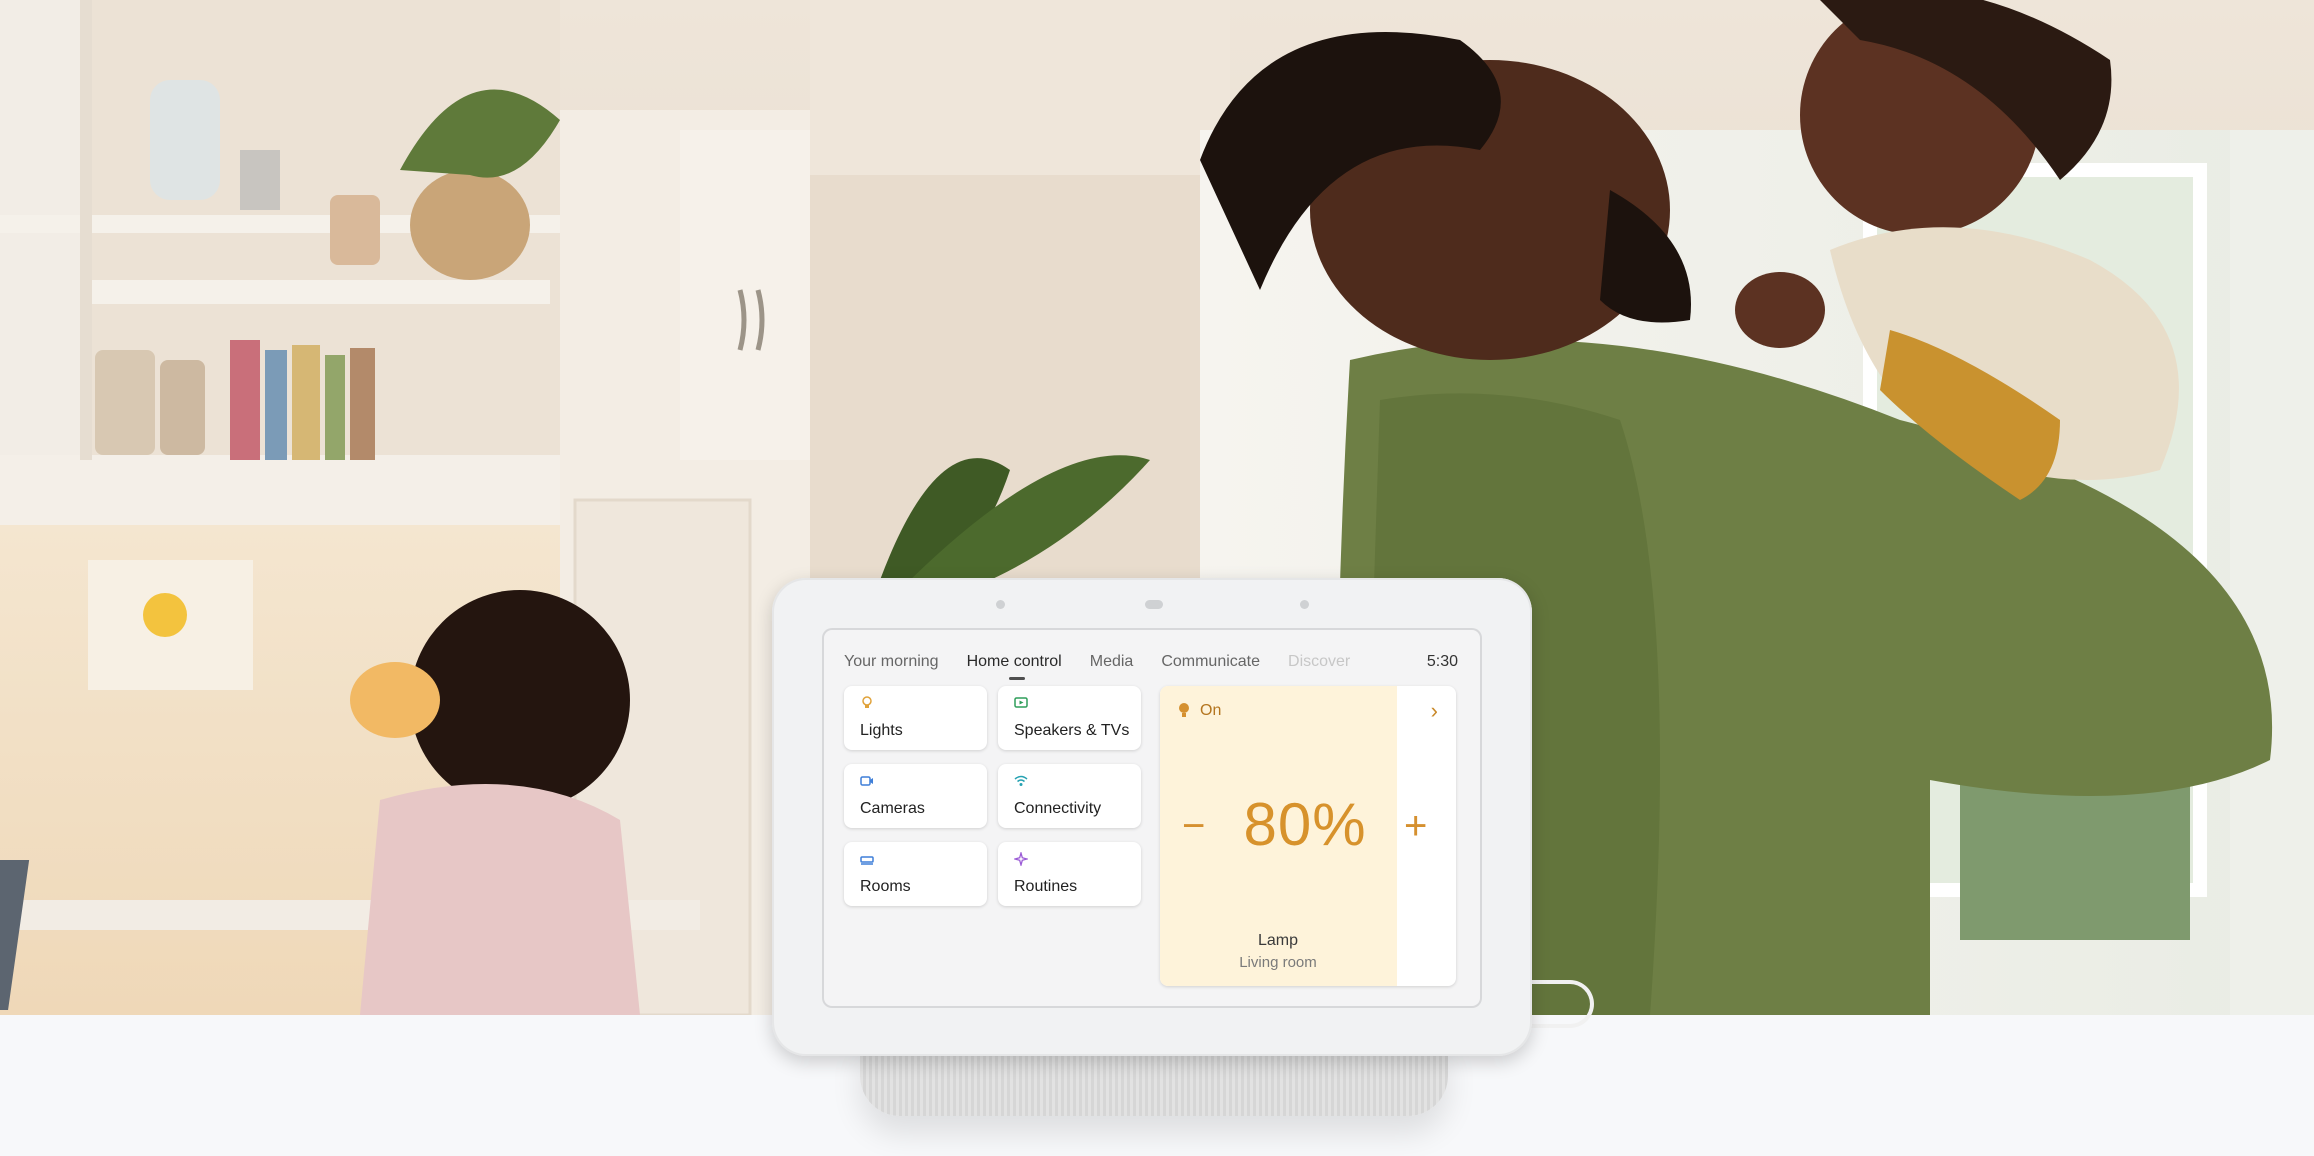 The width and height of the screenshot is (2314, 1156). What do you see at coordinates (1415, 826) in the screenshot?
I see `increase-brightness-button: +` at bounding box center [1415, 826].